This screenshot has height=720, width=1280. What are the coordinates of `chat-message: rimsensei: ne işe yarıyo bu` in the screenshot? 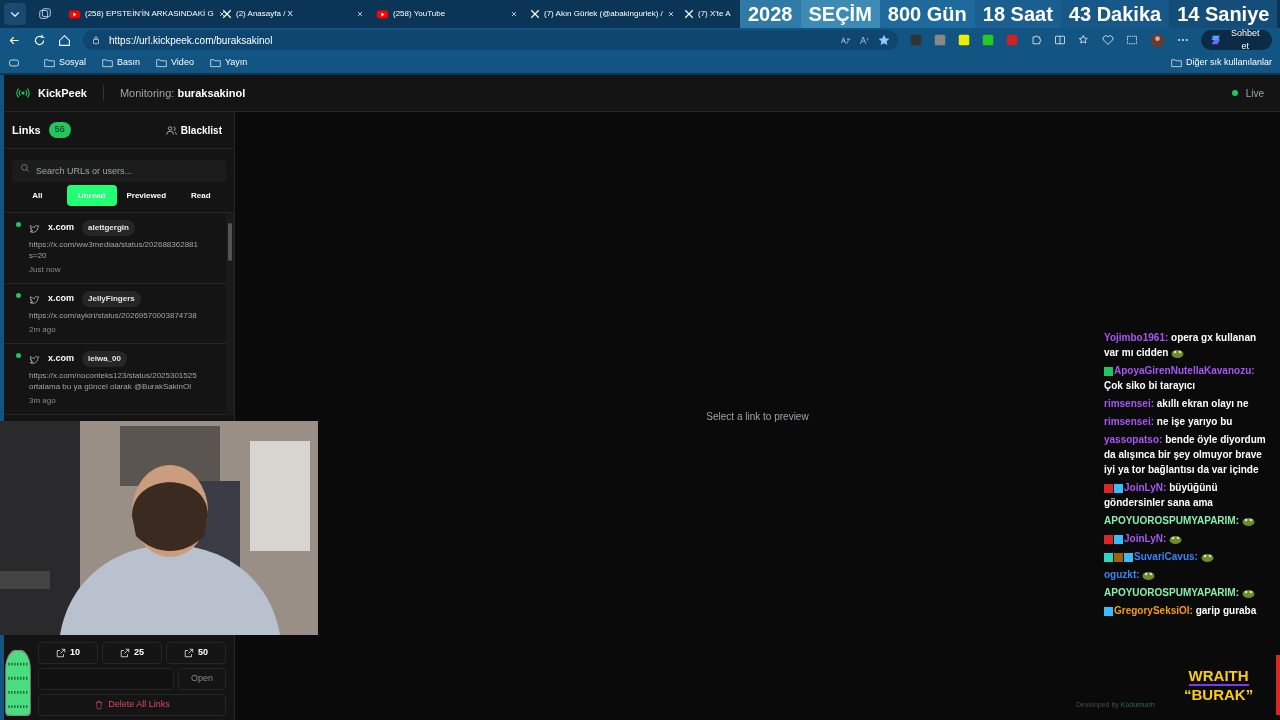 It's located at (1168, 421).